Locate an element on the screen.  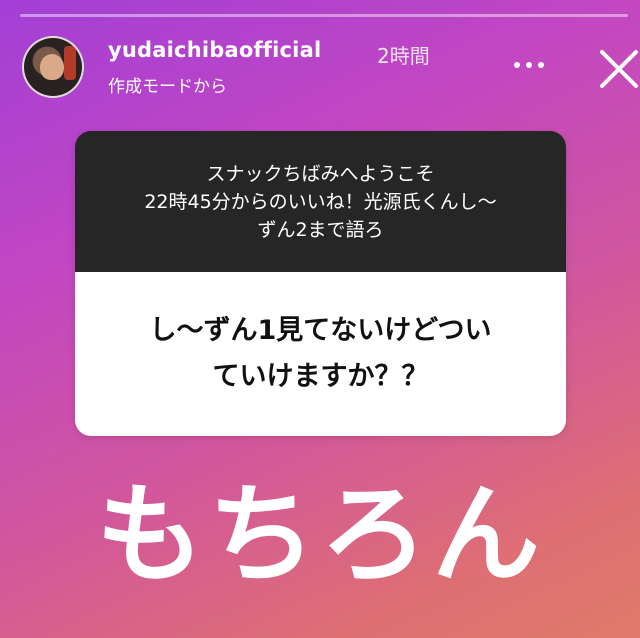
question-line: ていけますか？？ is located at coordinates (320, 376).